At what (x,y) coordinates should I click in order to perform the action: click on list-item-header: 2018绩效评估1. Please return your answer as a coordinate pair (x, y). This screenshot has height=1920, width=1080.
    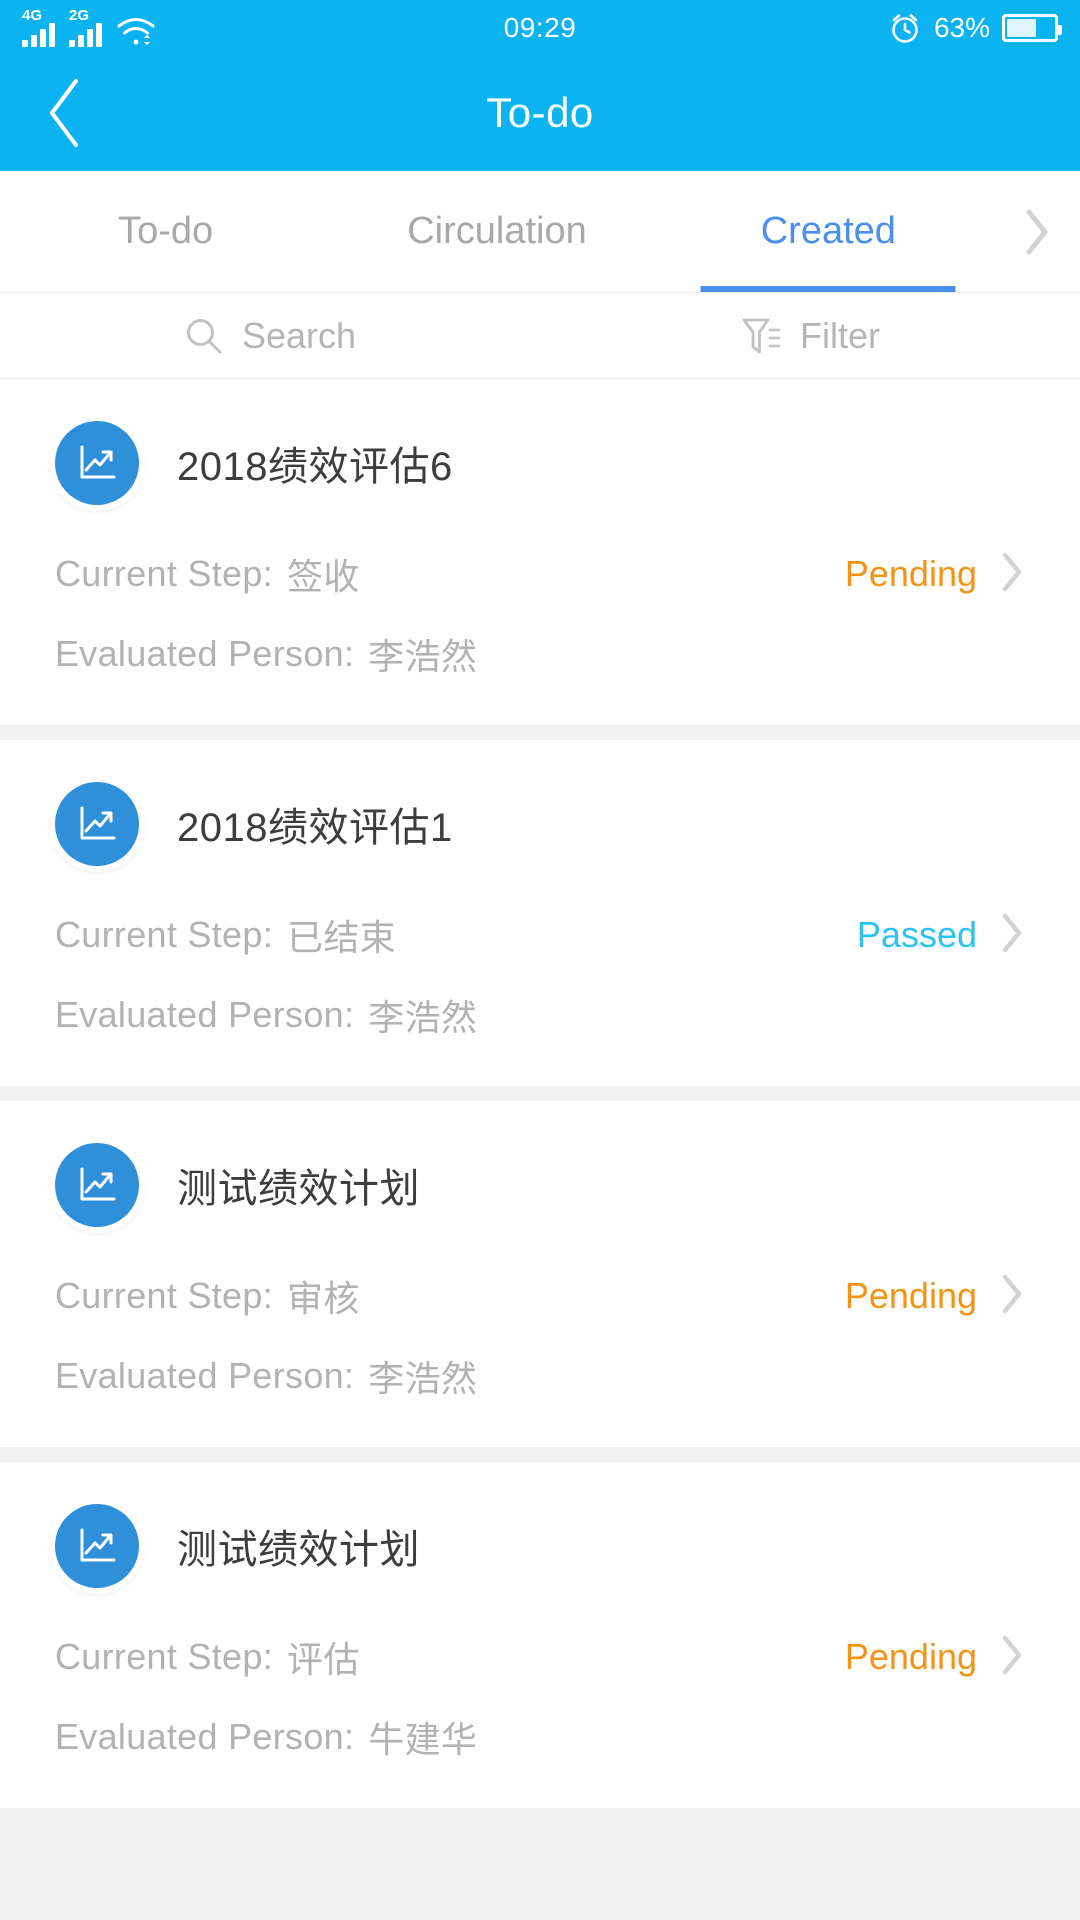
    Looking at the image, I should click on (540, 824).